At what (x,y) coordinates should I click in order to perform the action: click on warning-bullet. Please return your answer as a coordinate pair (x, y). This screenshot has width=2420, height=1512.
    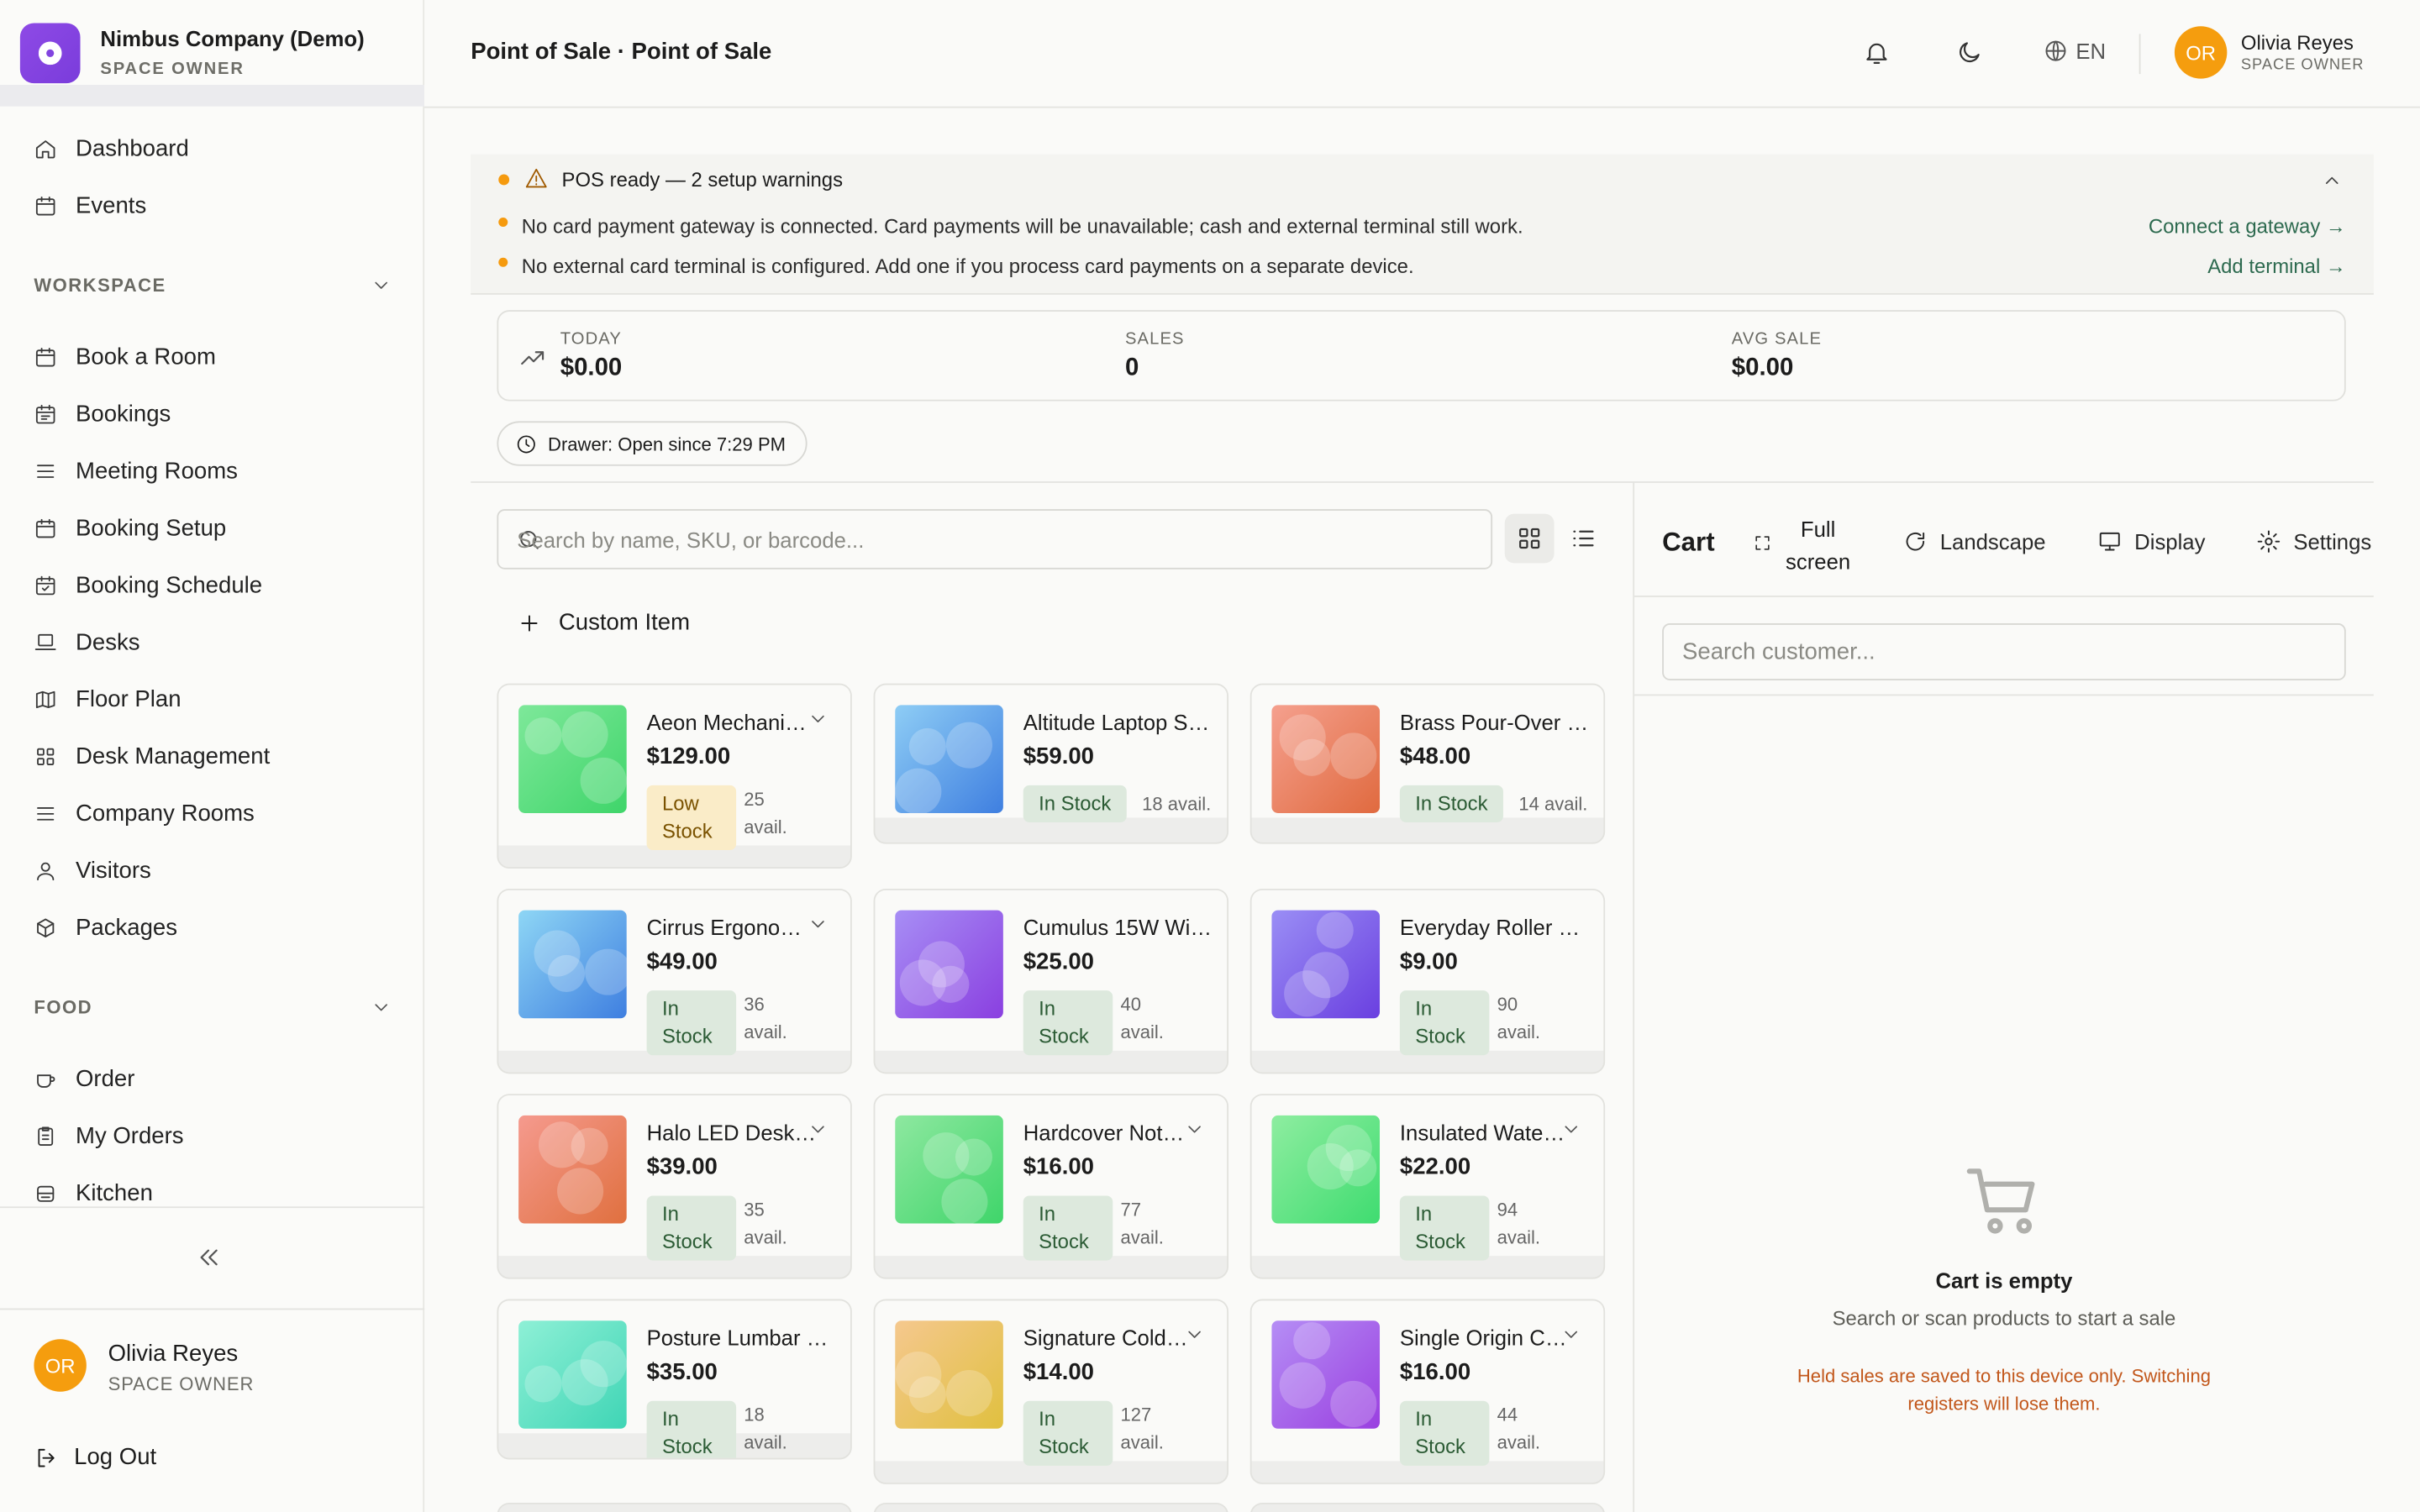
    Looking at the image, I should click on (503, 262).